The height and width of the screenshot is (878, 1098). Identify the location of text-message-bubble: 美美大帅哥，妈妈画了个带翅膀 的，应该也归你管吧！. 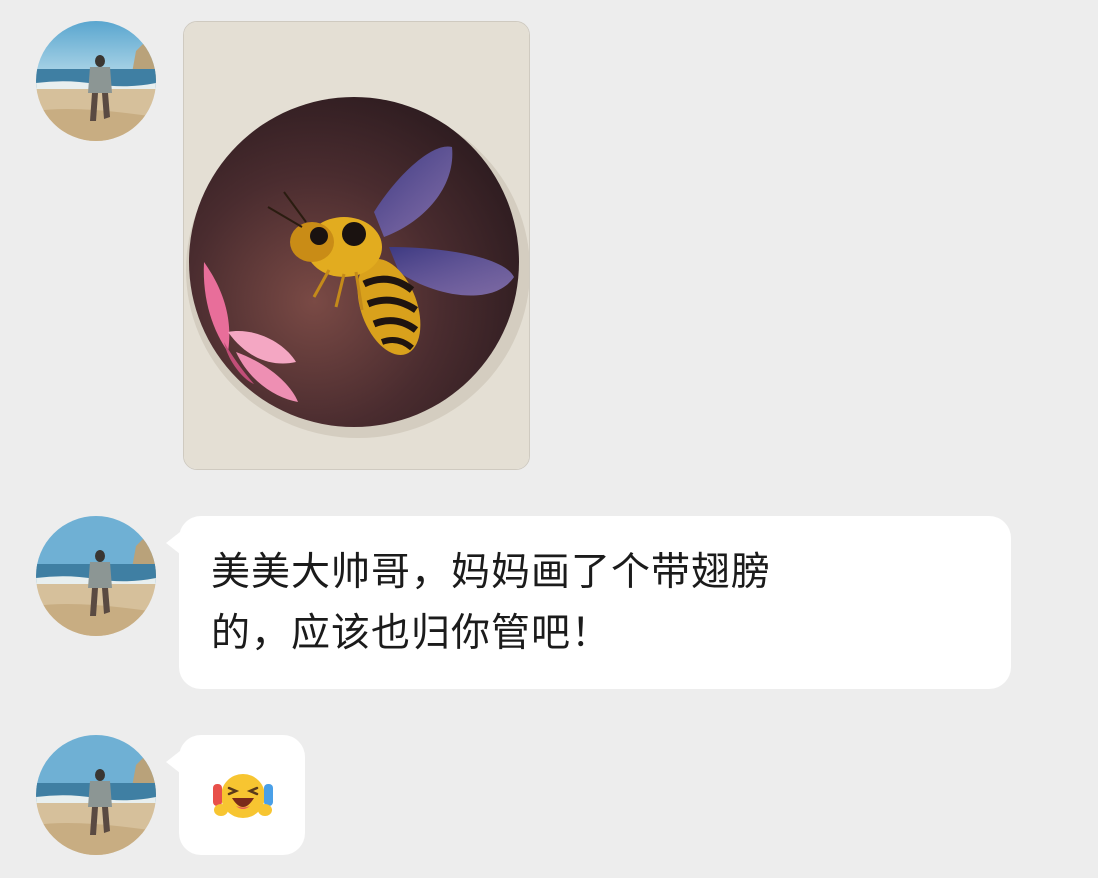
(595, 602).